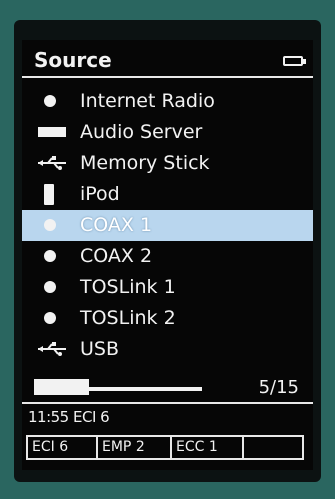 Image resolution: width=335 pixels, height=499 pixels. I want to click on source-item-audio-server: Audio Server, so click(167, 132).